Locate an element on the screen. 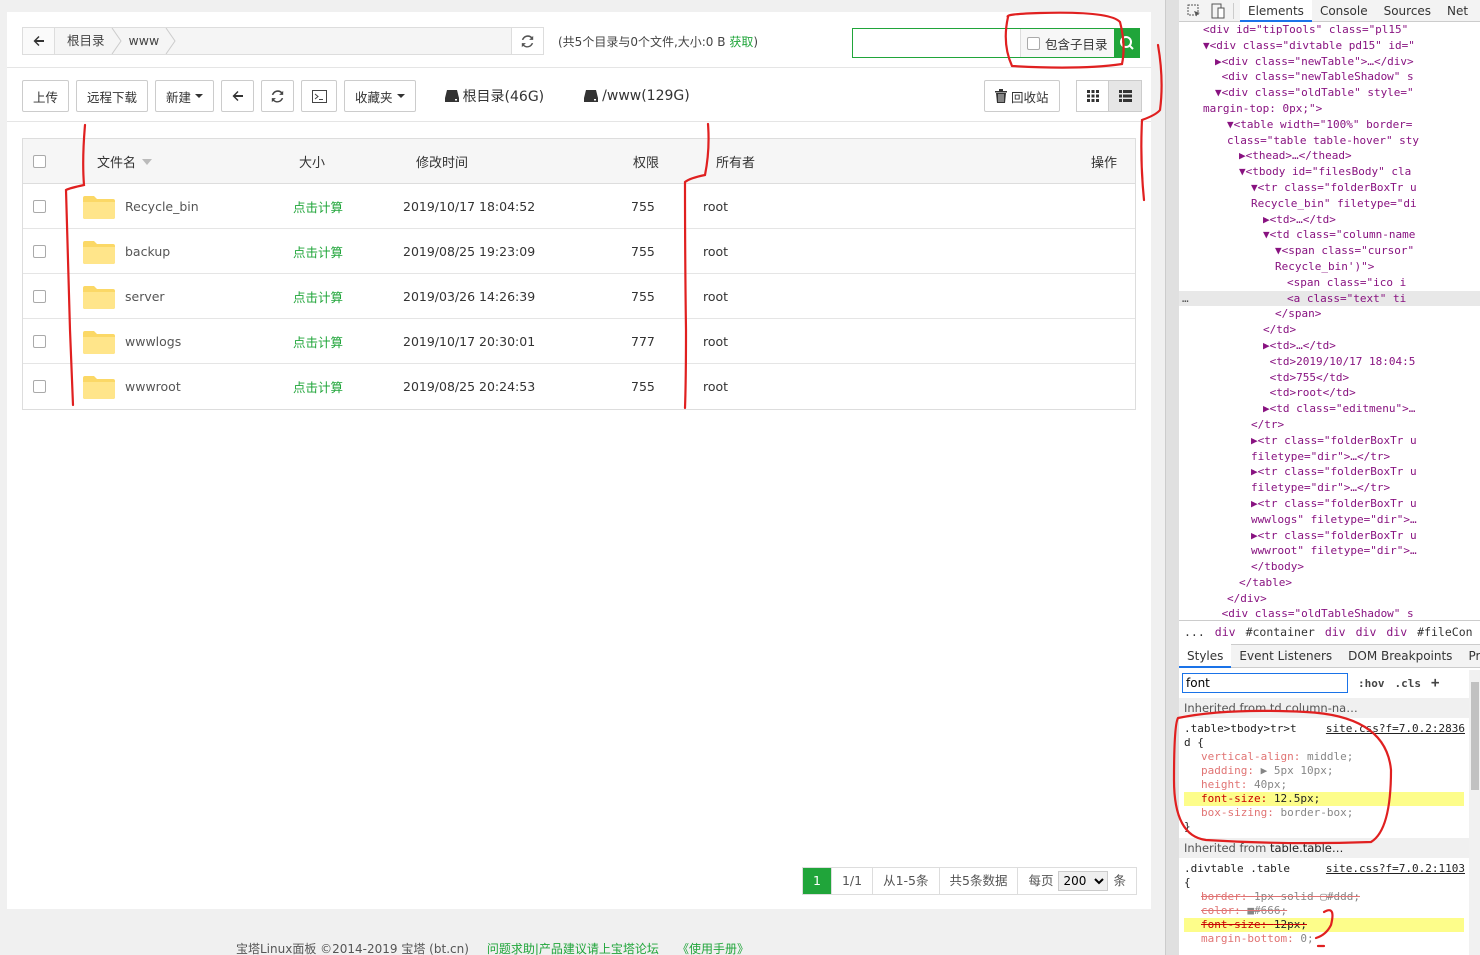 This screenshot has width=1480, height=955. inspect-element-icon is located at coordinates (1194, 11).